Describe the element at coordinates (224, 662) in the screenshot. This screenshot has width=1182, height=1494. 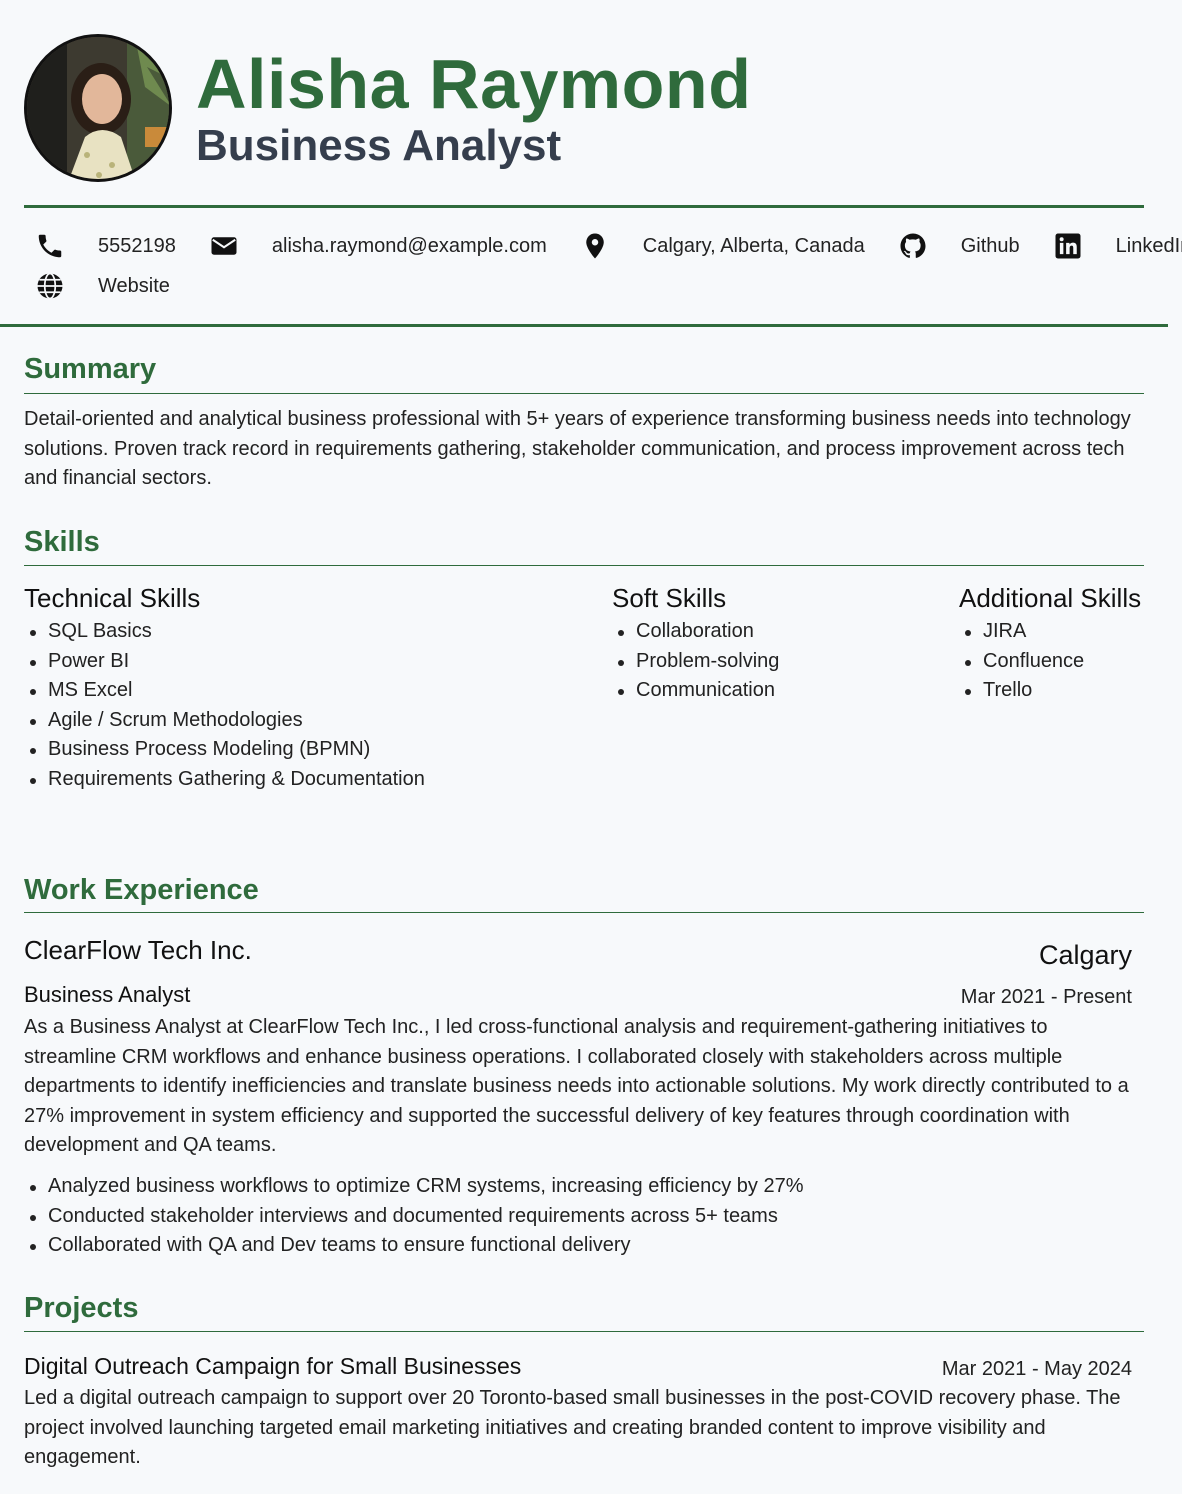
I see `skill-item: Power BI` at that location.